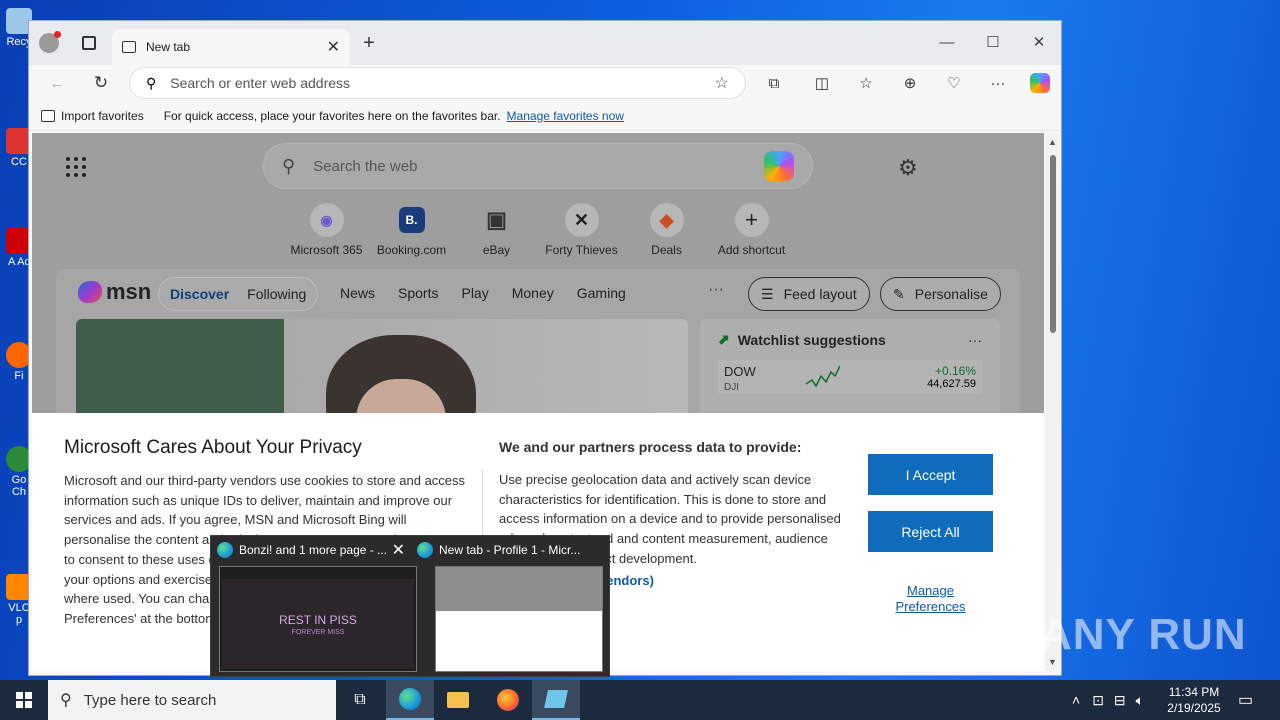 This screenshot has width=1280, height=720. I want to click on tab-new-tab: New tab ✕, so click(231, 47).